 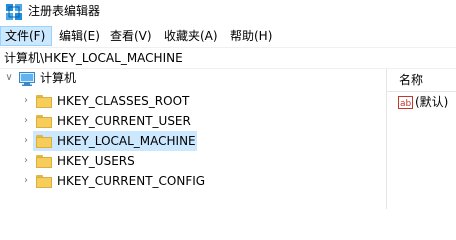 What do you see at coordinates (251, 36) in the screenshot?
I see `menu-help: 帮助(H)` at bounding box center [251, 36].